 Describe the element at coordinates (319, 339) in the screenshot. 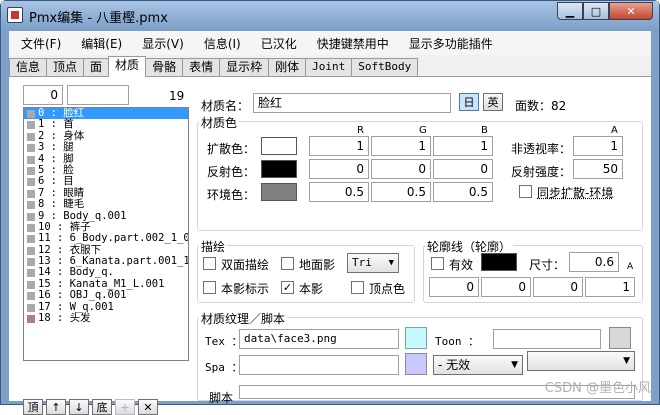

I see `tex-path-input: data\face3.png` at that location.